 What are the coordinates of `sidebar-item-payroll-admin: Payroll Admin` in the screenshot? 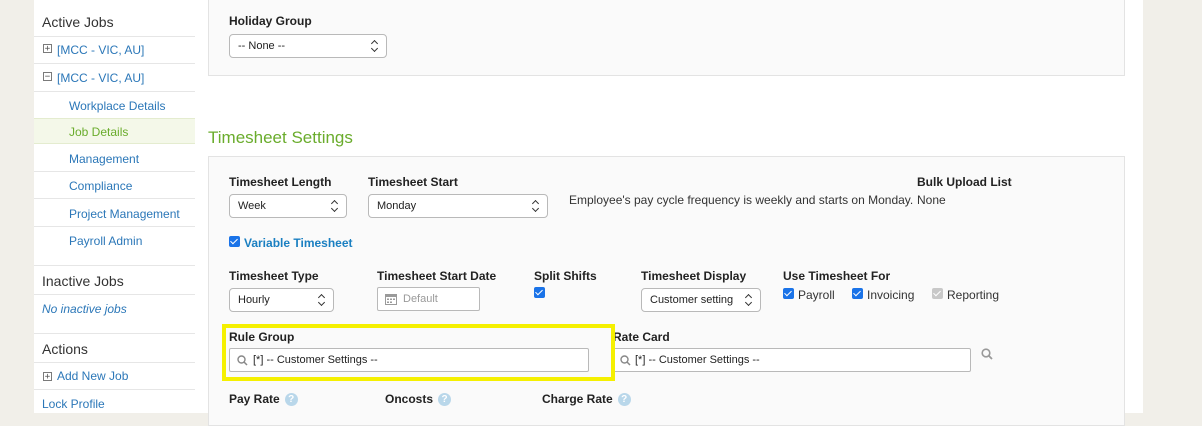 It's located at (105, 241).